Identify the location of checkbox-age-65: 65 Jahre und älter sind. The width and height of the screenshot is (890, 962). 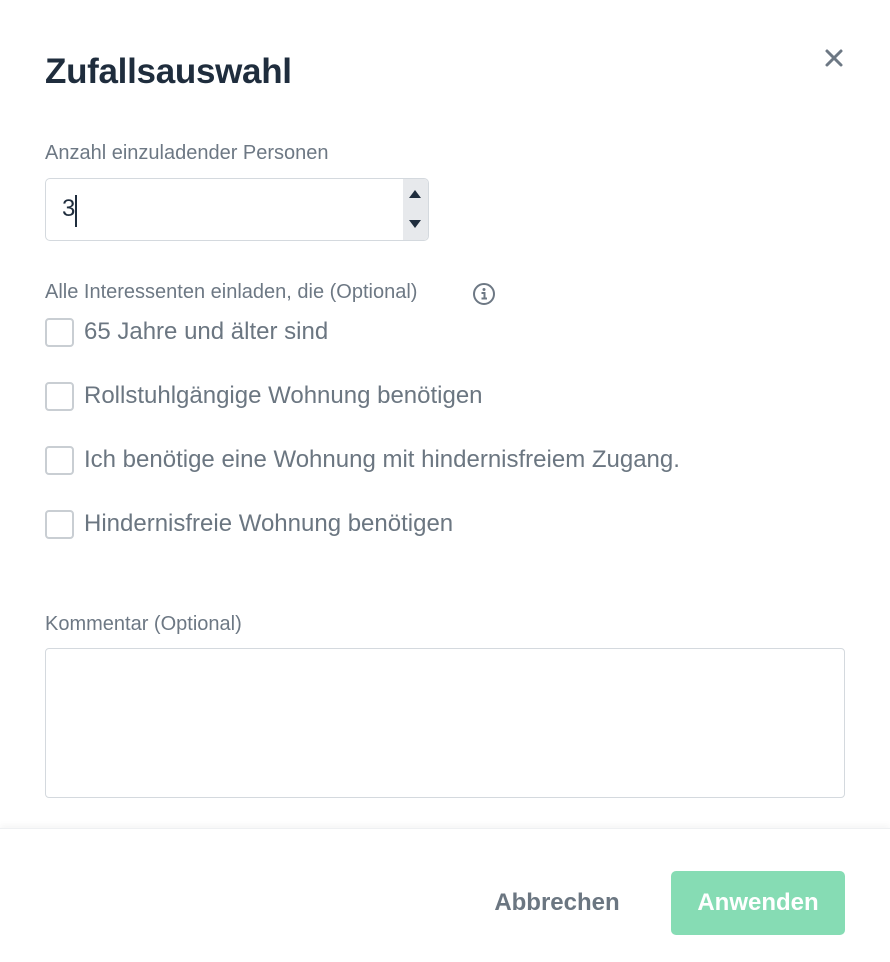
(205, 333).